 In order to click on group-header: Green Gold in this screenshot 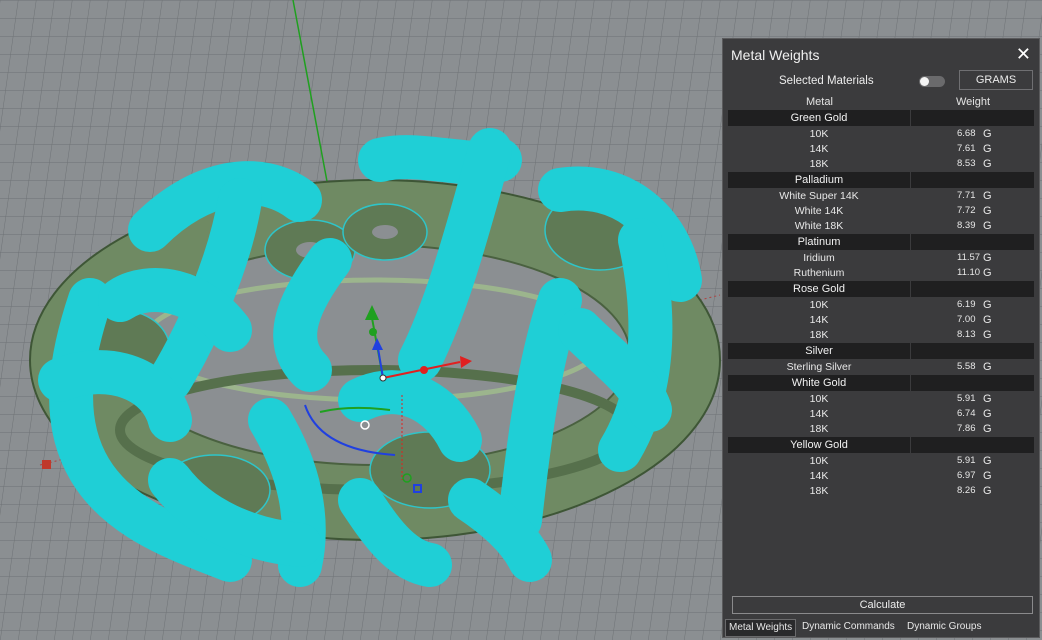, I will do `click(881, 118)`.